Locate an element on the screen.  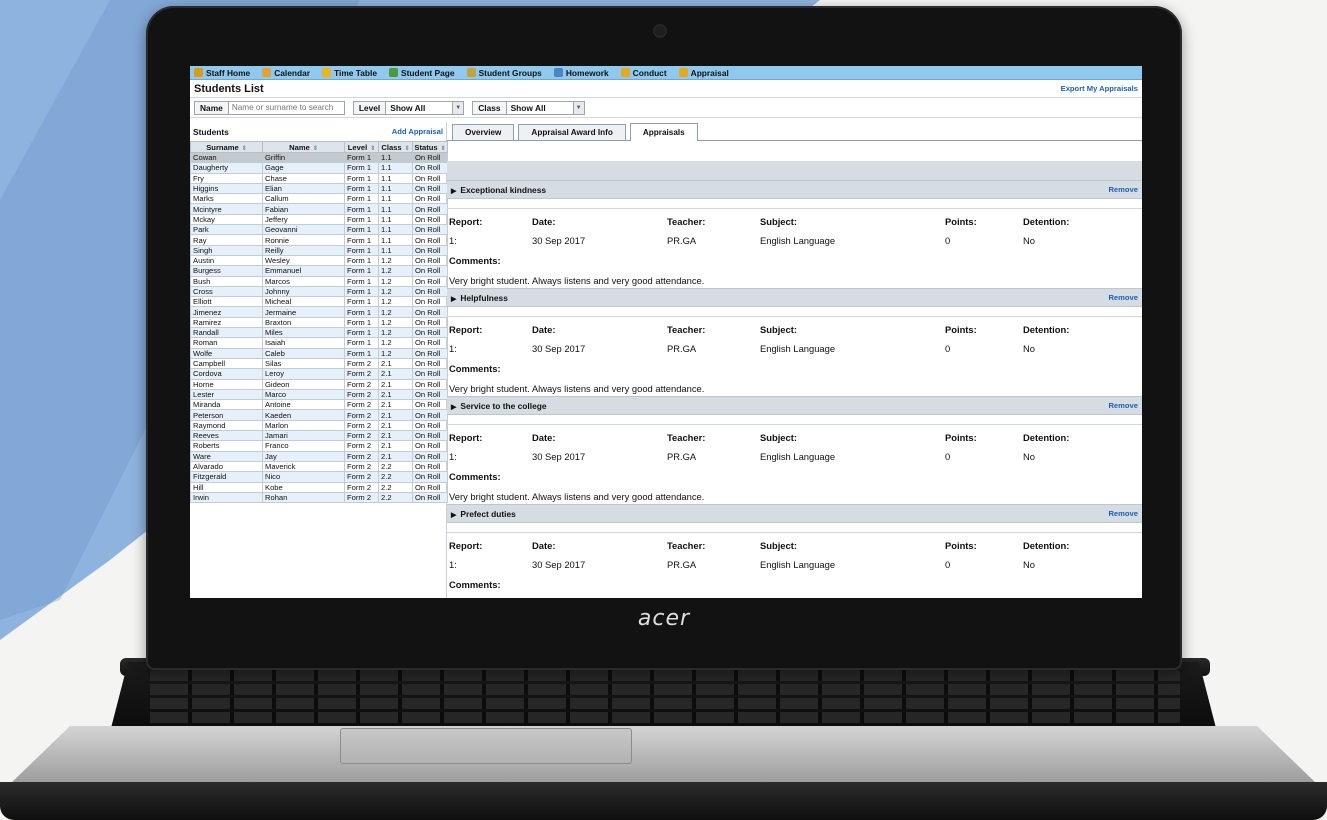
brand-logo: acer is located at coordinates (664, 618).